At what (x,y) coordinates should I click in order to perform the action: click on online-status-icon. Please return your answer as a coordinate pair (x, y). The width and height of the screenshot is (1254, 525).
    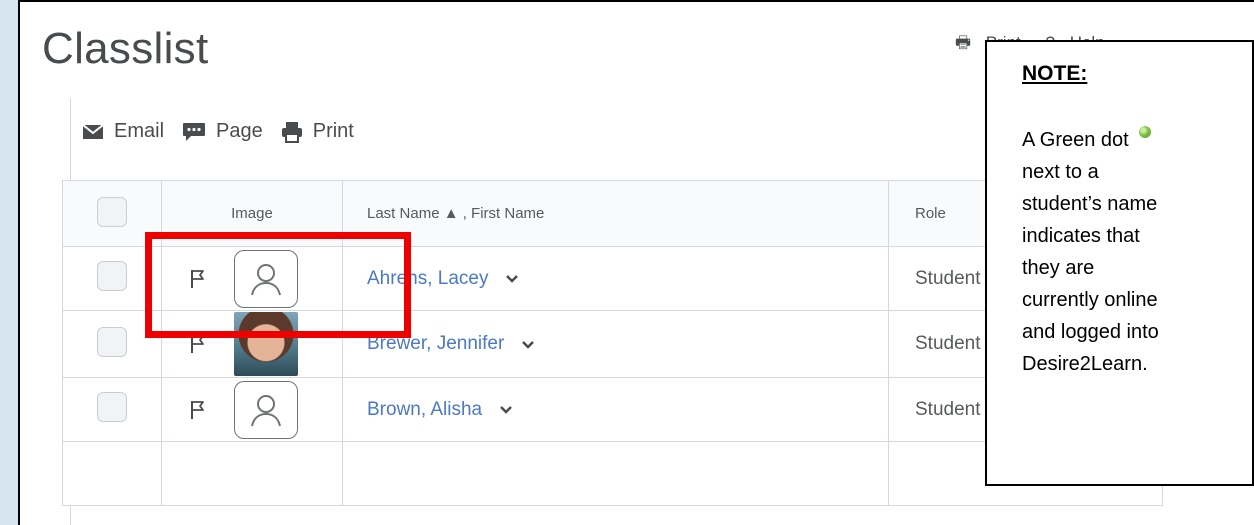
    Looking at the image, I should click on (1144, 132).